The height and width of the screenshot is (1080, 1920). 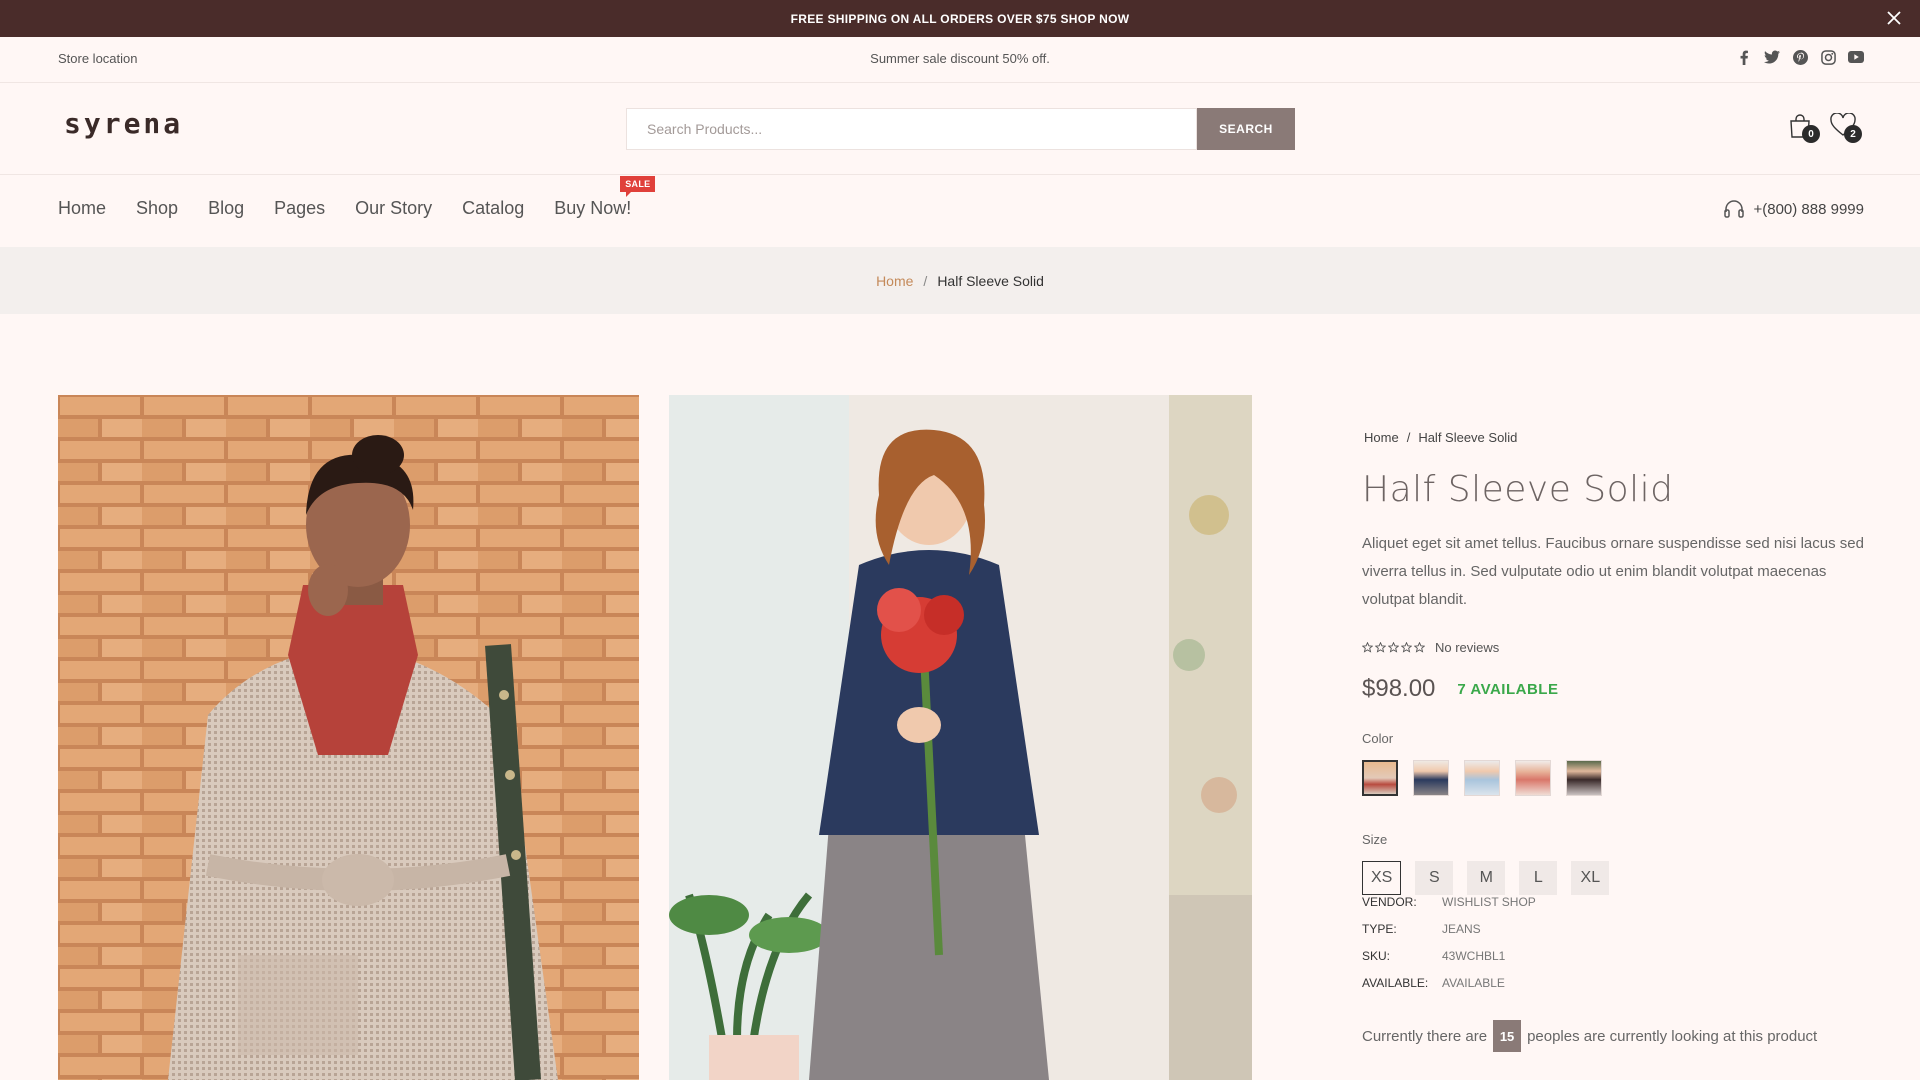 What do you see at coordinates (1473, 982) in the screenshot?
I see `meta-available-value: AVAILABLE` at bounding box center [1473, 982].